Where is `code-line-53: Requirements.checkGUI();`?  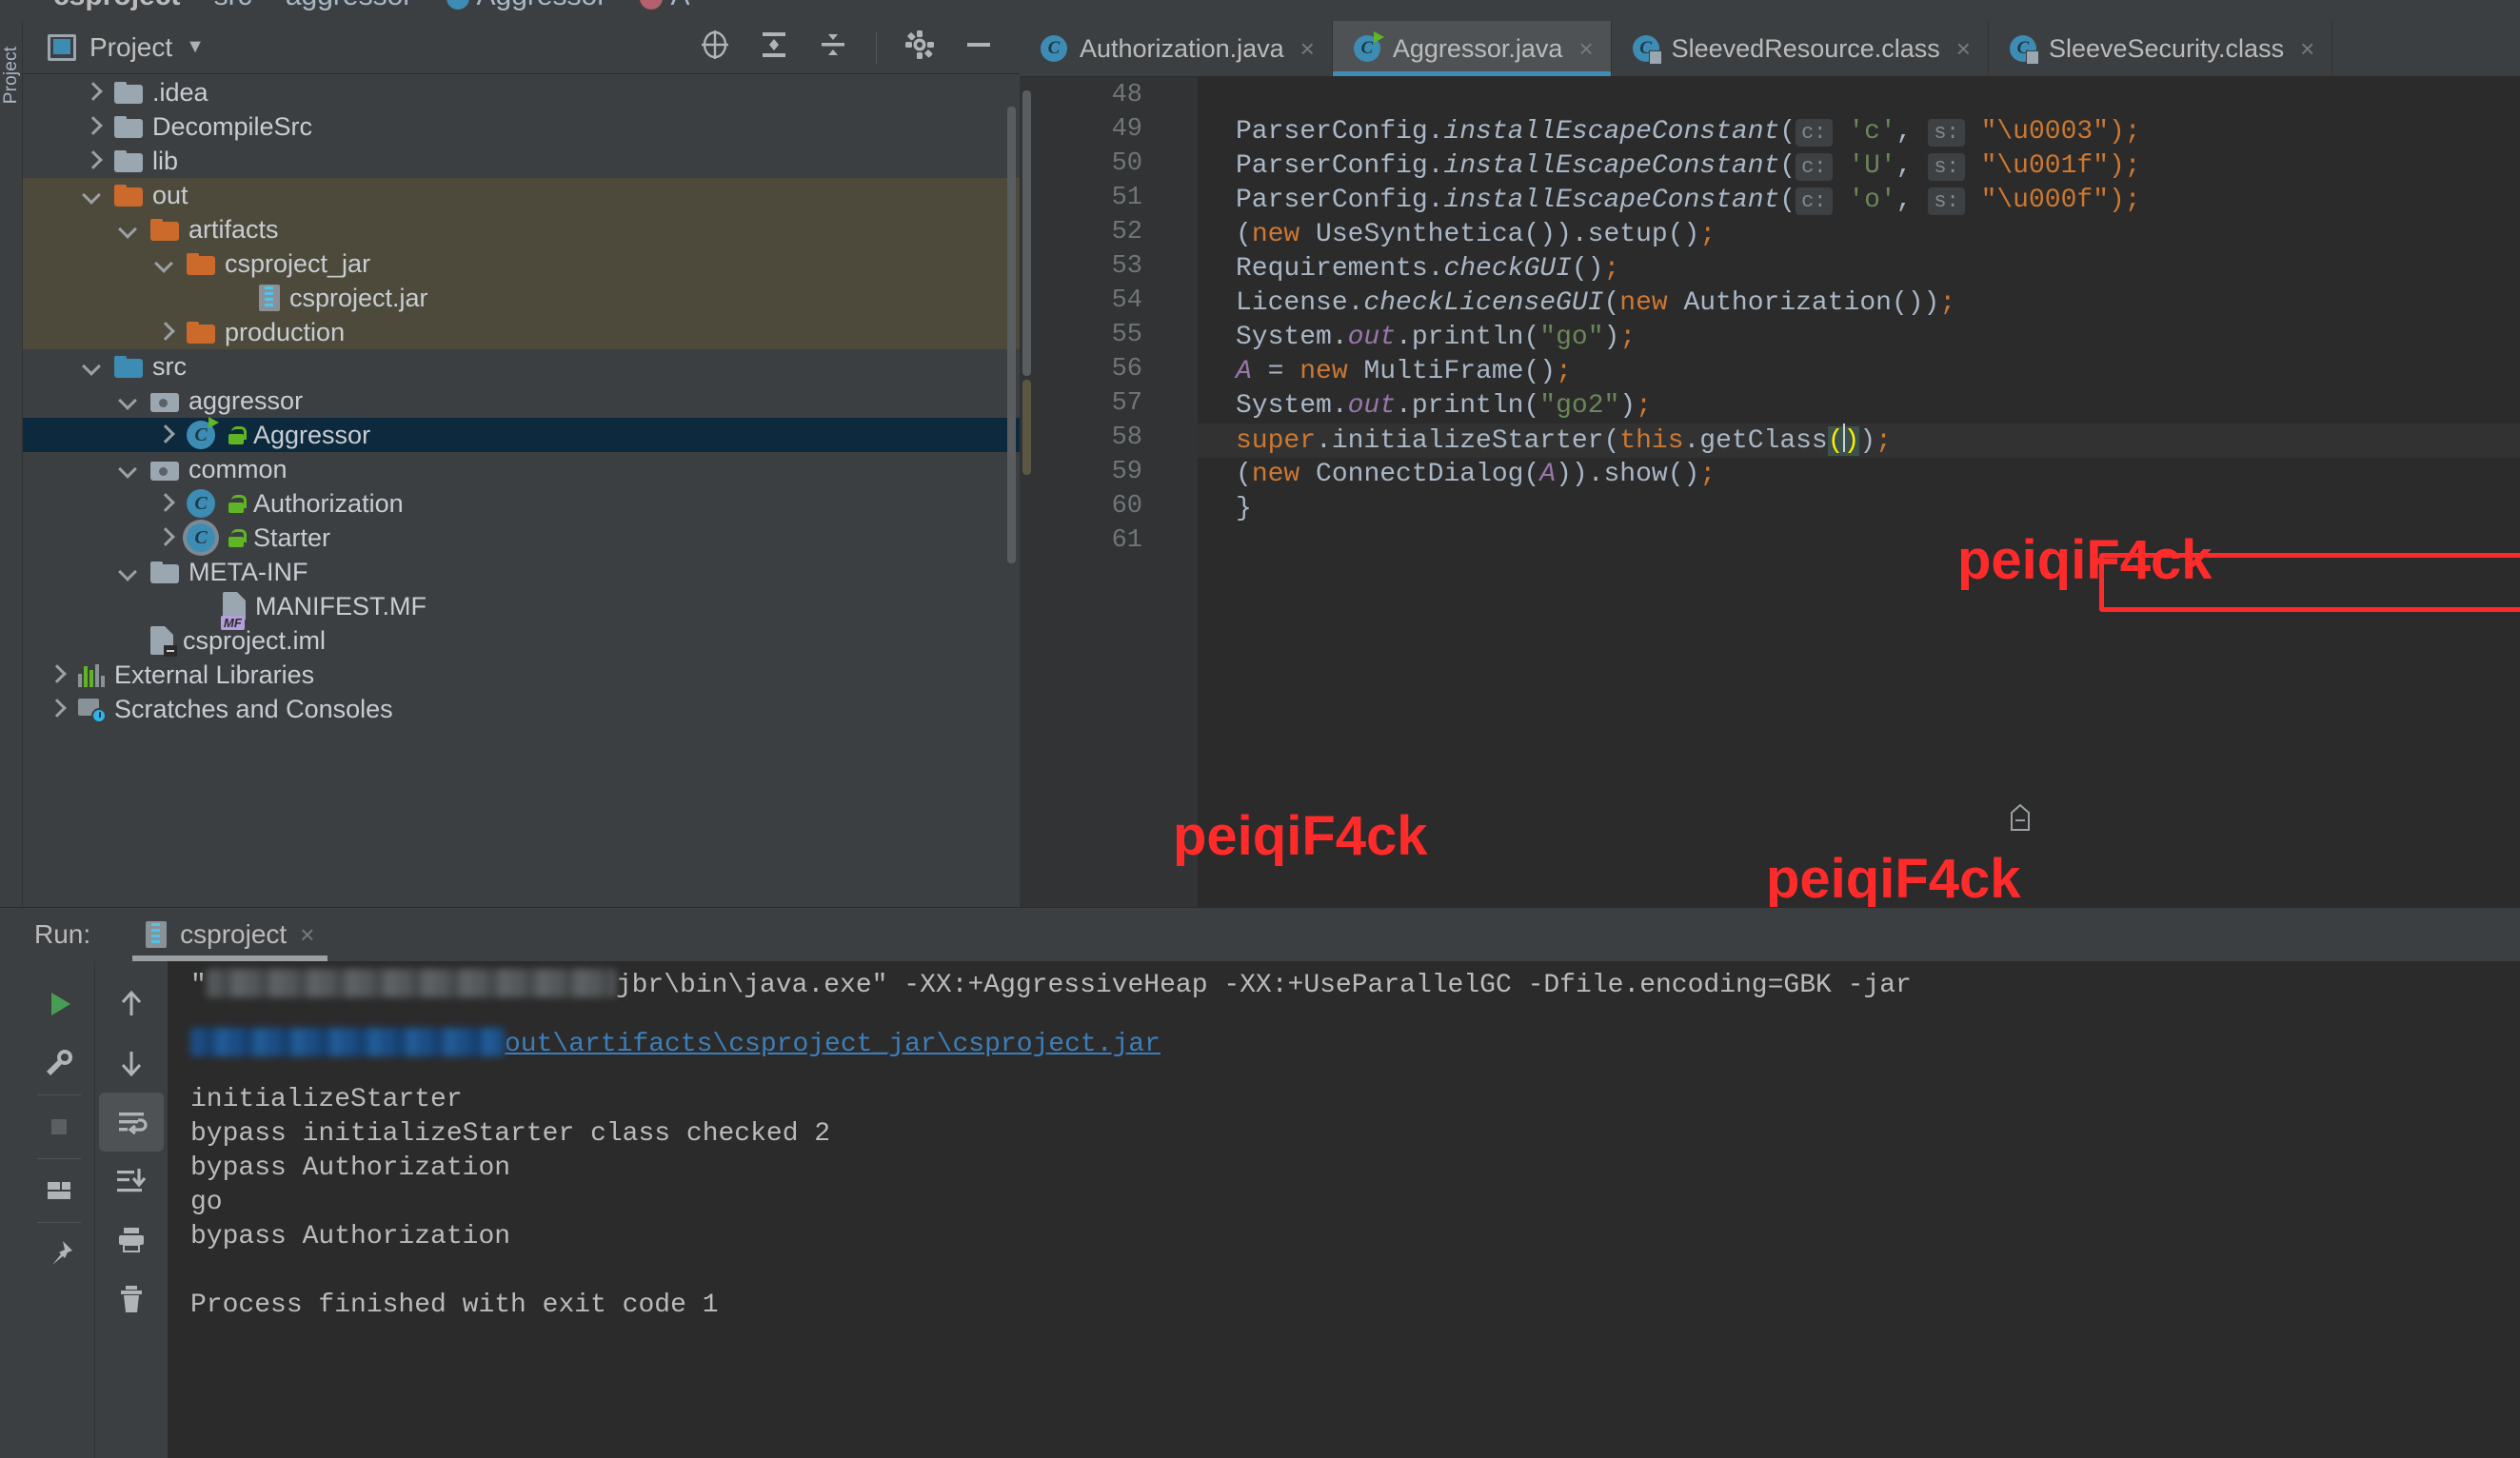
code-line-53: Requirements.checkGUI(); is located at coordinates (1859, 269).